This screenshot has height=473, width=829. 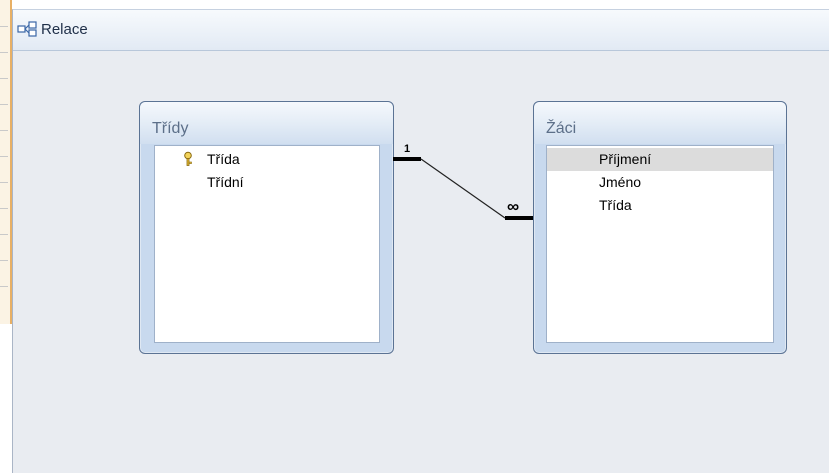 What do you see at coordinates (513, 206) in the screenshot?
I see `many-side-label: ∞` at bounding box center [513, 206].